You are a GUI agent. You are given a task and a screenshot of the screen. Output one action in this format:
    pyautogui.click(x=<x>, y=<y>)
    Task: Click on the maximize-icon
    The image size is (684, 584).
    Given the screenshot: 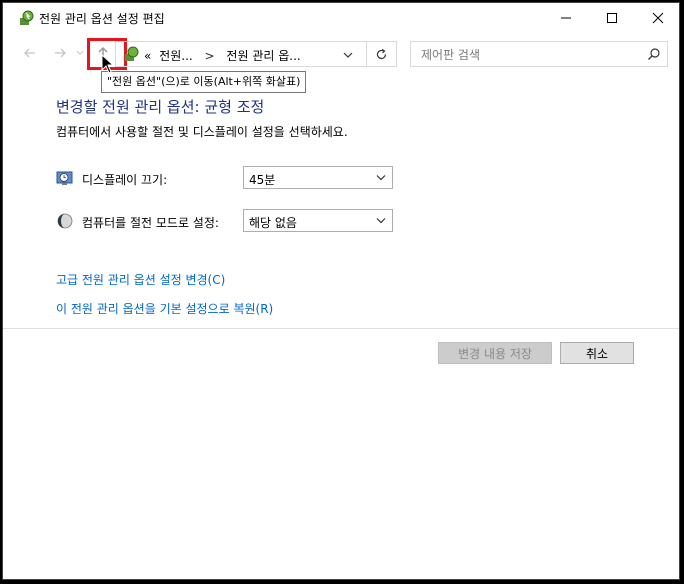 What is the action you would take?
    pyautogui.click(x=612, y=18)
    